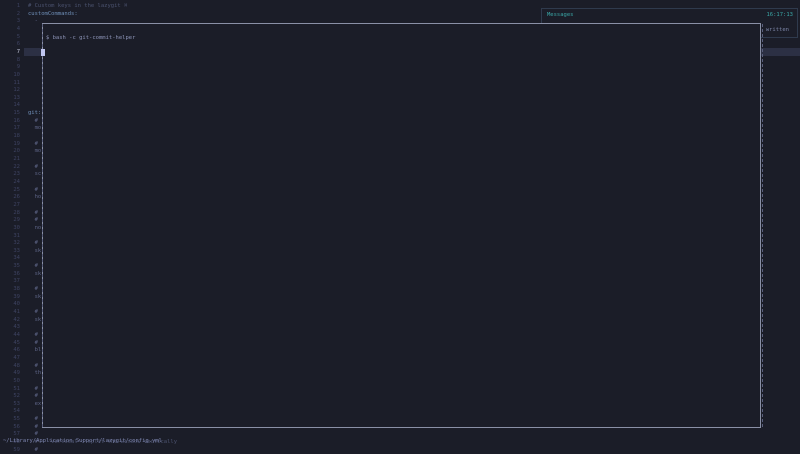  I want to click on line-number: 31, so click(16, 235).